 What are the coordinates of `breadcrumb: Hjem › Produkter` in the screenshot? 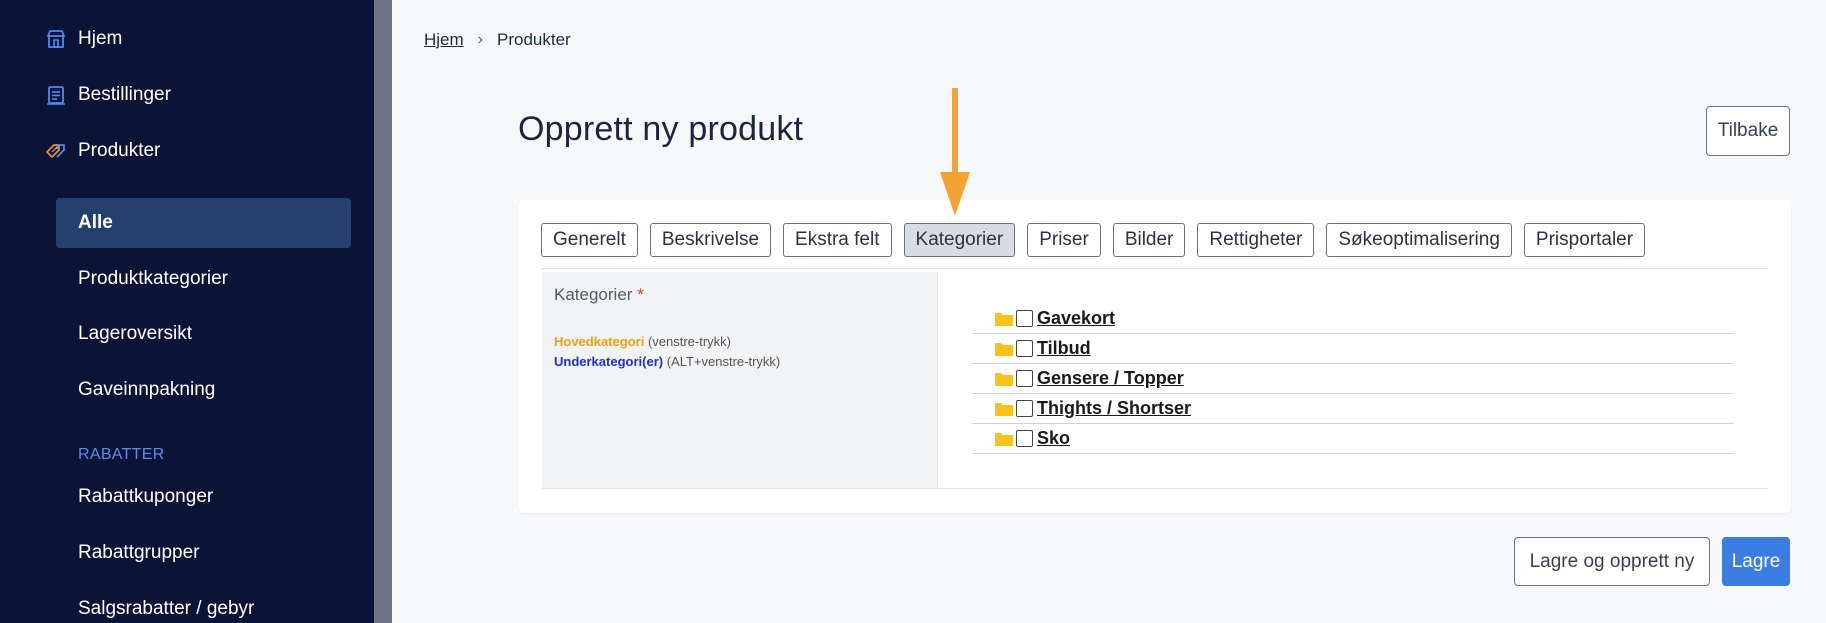 It's located at (497, 40).